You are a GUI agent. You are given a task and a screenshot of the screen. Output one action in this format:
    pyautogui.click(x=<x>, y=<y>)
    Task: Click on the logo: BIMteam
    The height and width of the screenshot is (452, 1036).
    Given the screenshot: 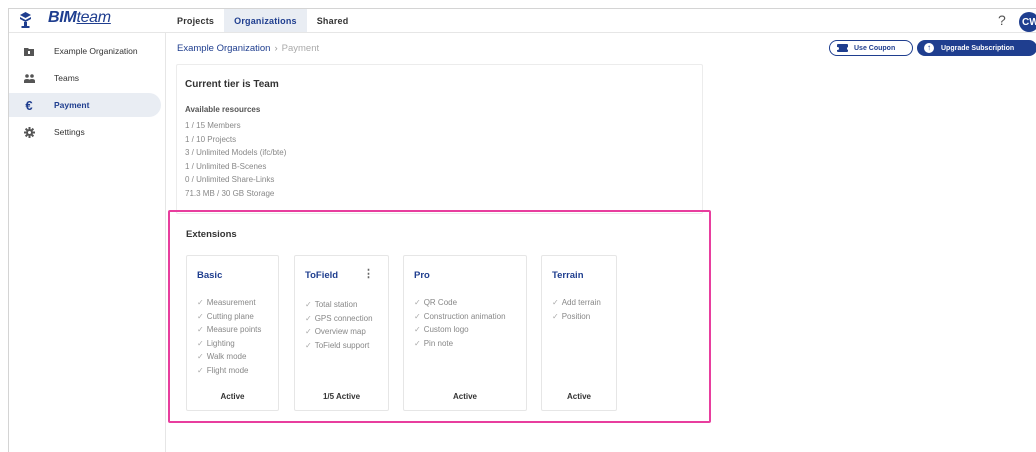 What is the action you would take?
    pyautogui.click(x=84, y=21)
    